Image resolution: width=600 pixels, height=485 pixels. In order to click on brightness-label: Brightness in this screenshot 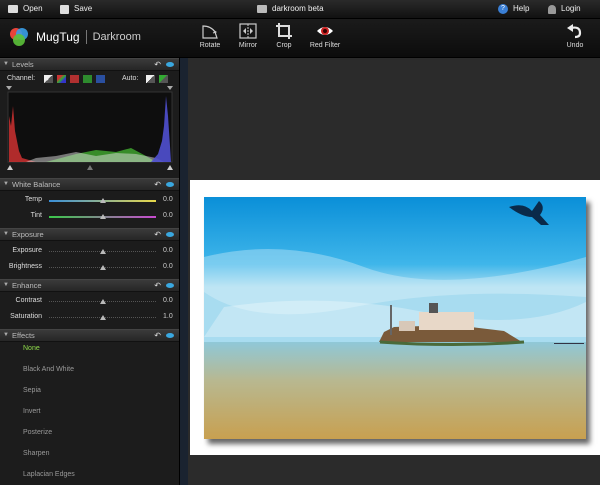, I will do `click(25, 266)`.